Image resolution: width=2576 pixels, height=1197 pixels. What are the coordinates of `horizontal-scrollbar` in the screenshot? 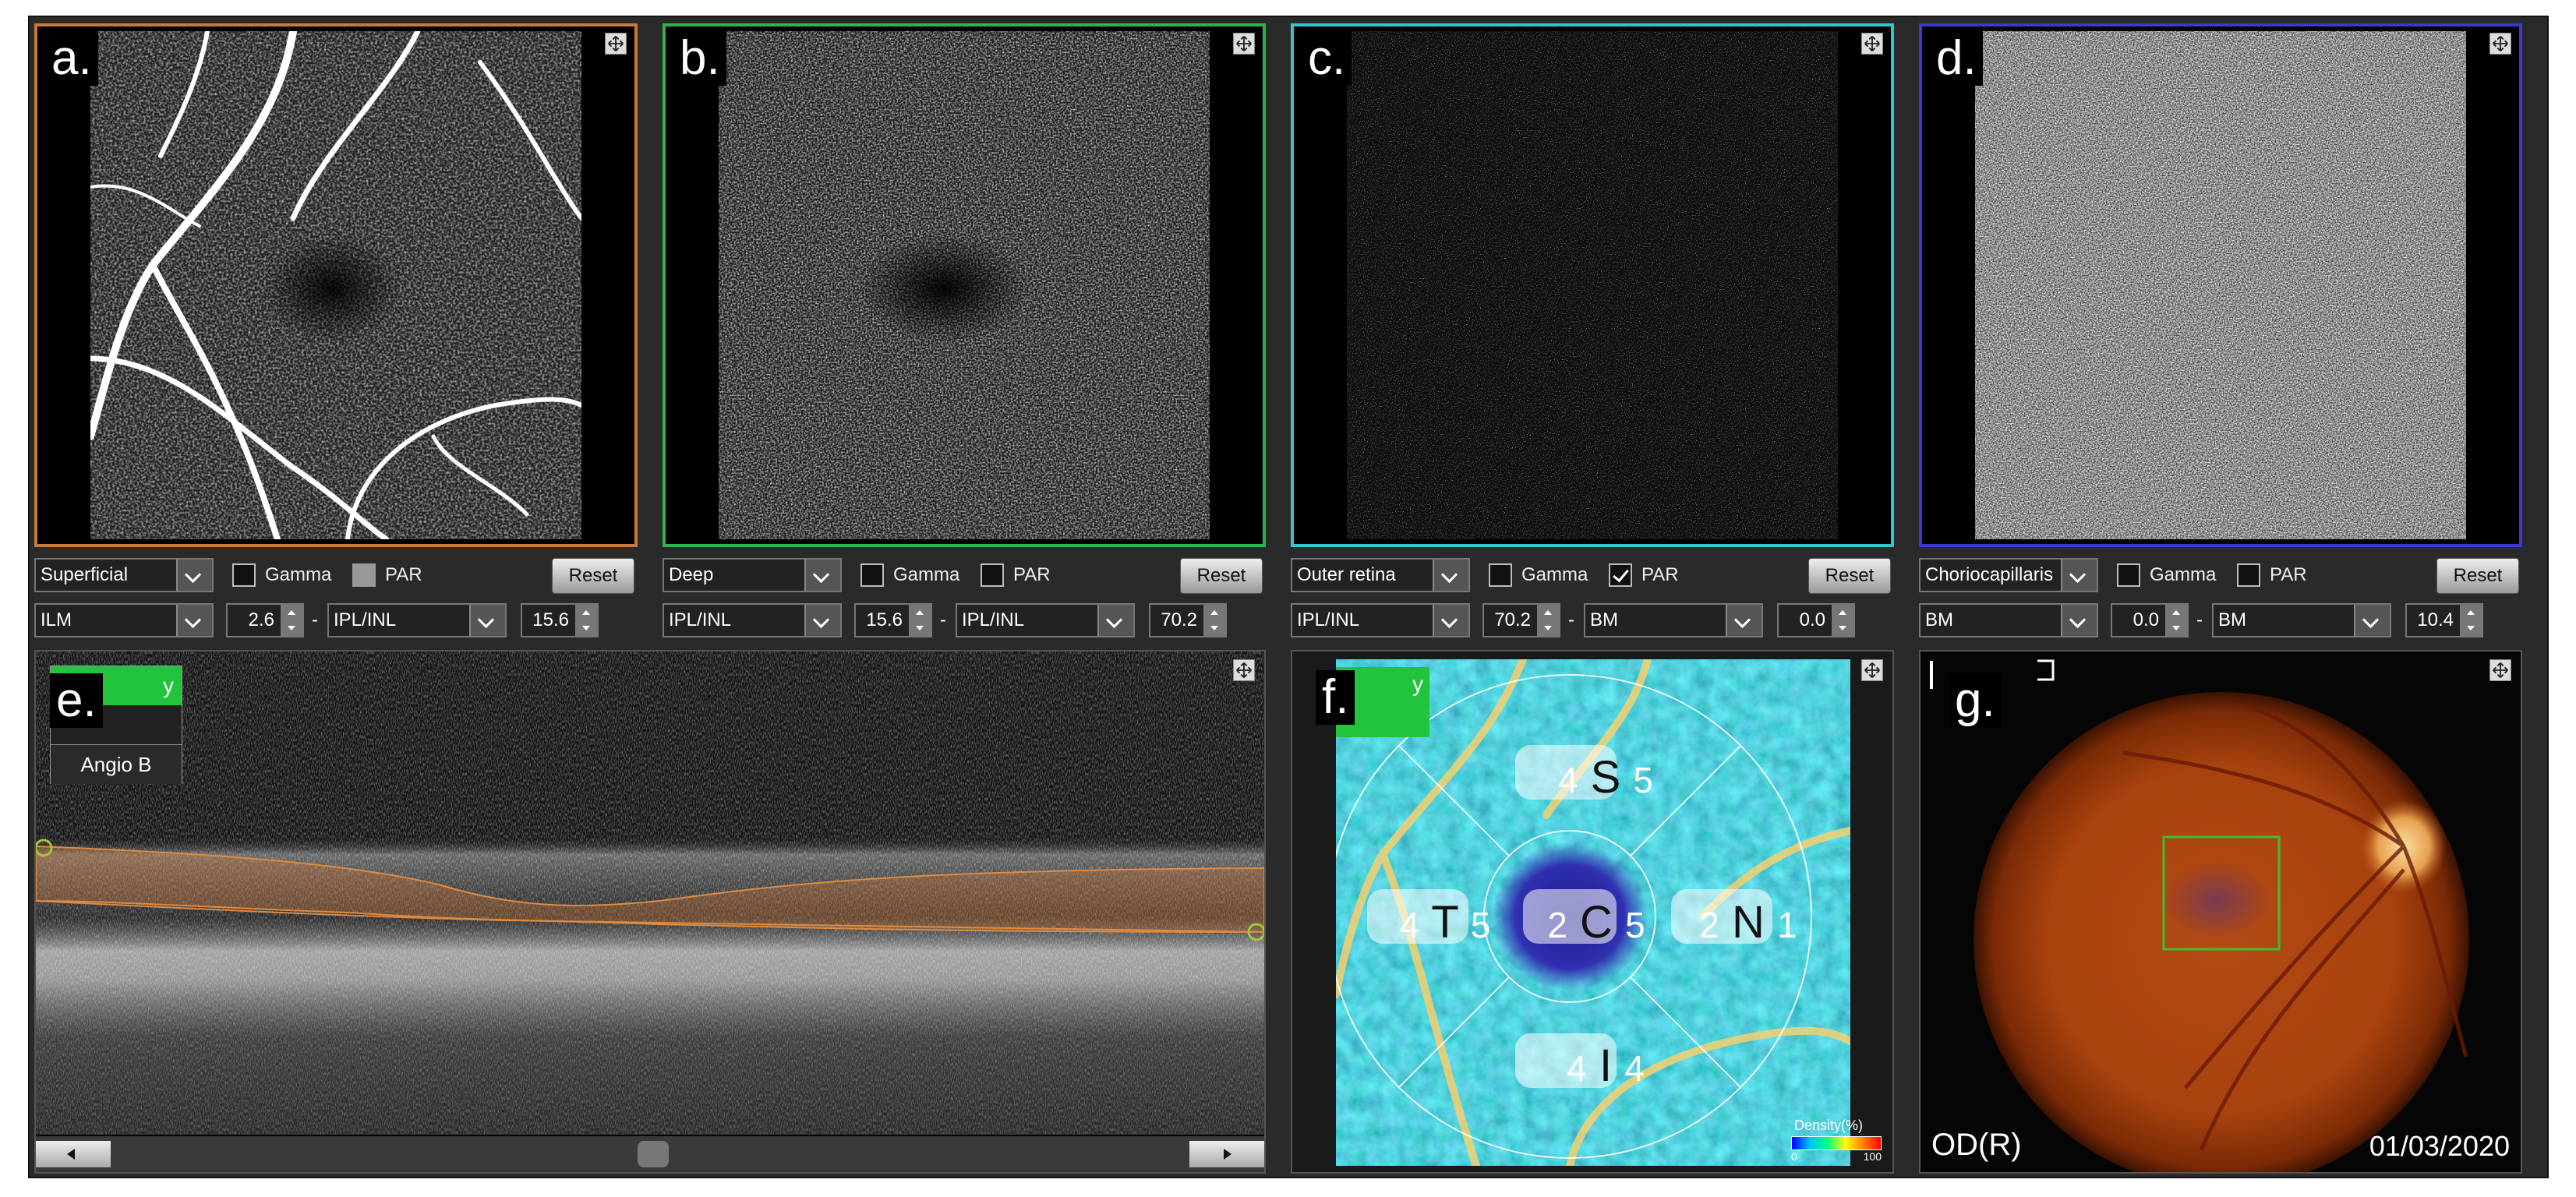 It's located at (650, 1154).